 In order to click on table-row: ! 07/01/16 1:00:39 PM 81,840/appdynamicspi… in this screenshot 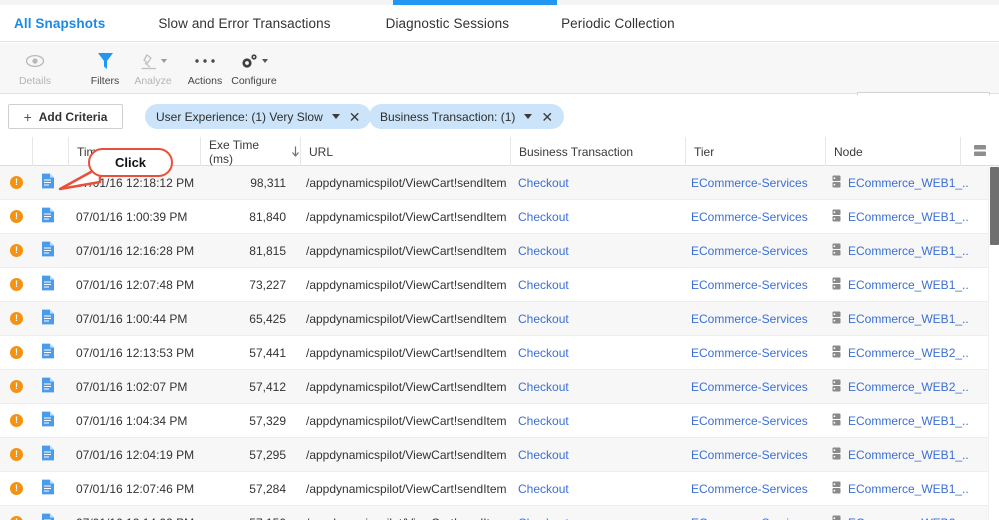, I will do `click(499, 217)`.